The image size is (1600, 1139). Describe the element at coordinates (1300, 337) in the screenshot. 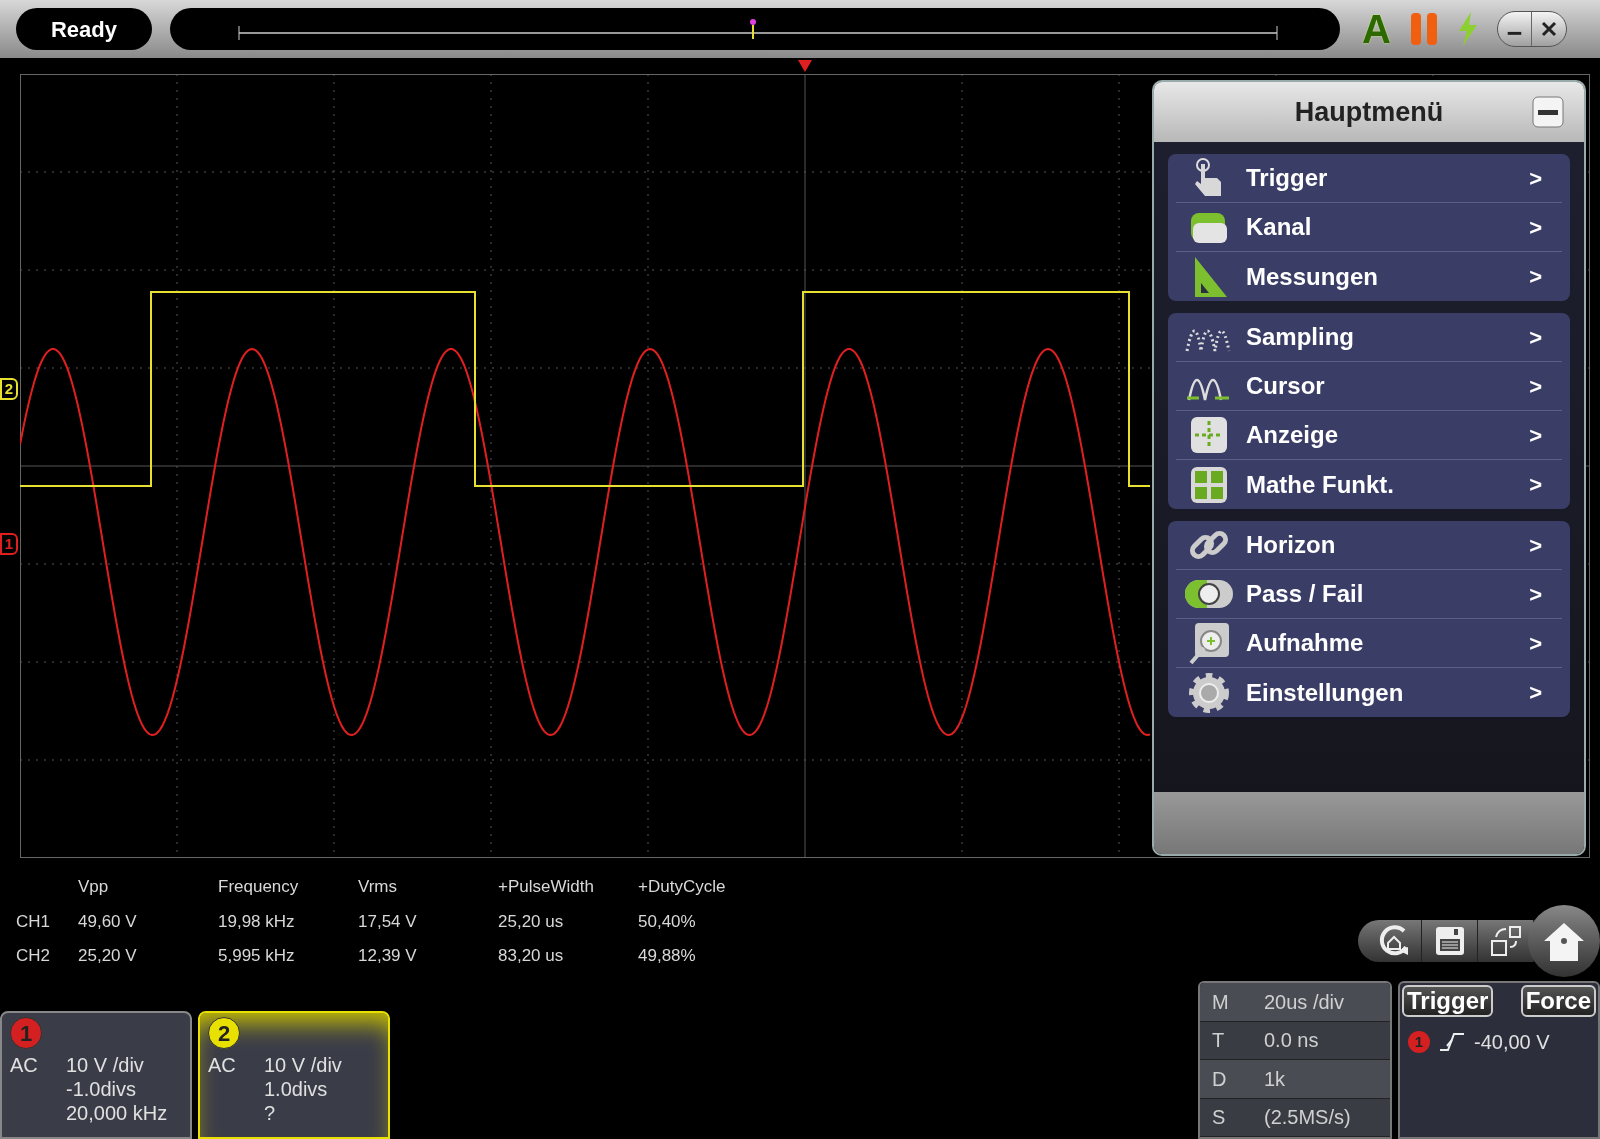

I see `menu-item-label: Sampling` at that location.